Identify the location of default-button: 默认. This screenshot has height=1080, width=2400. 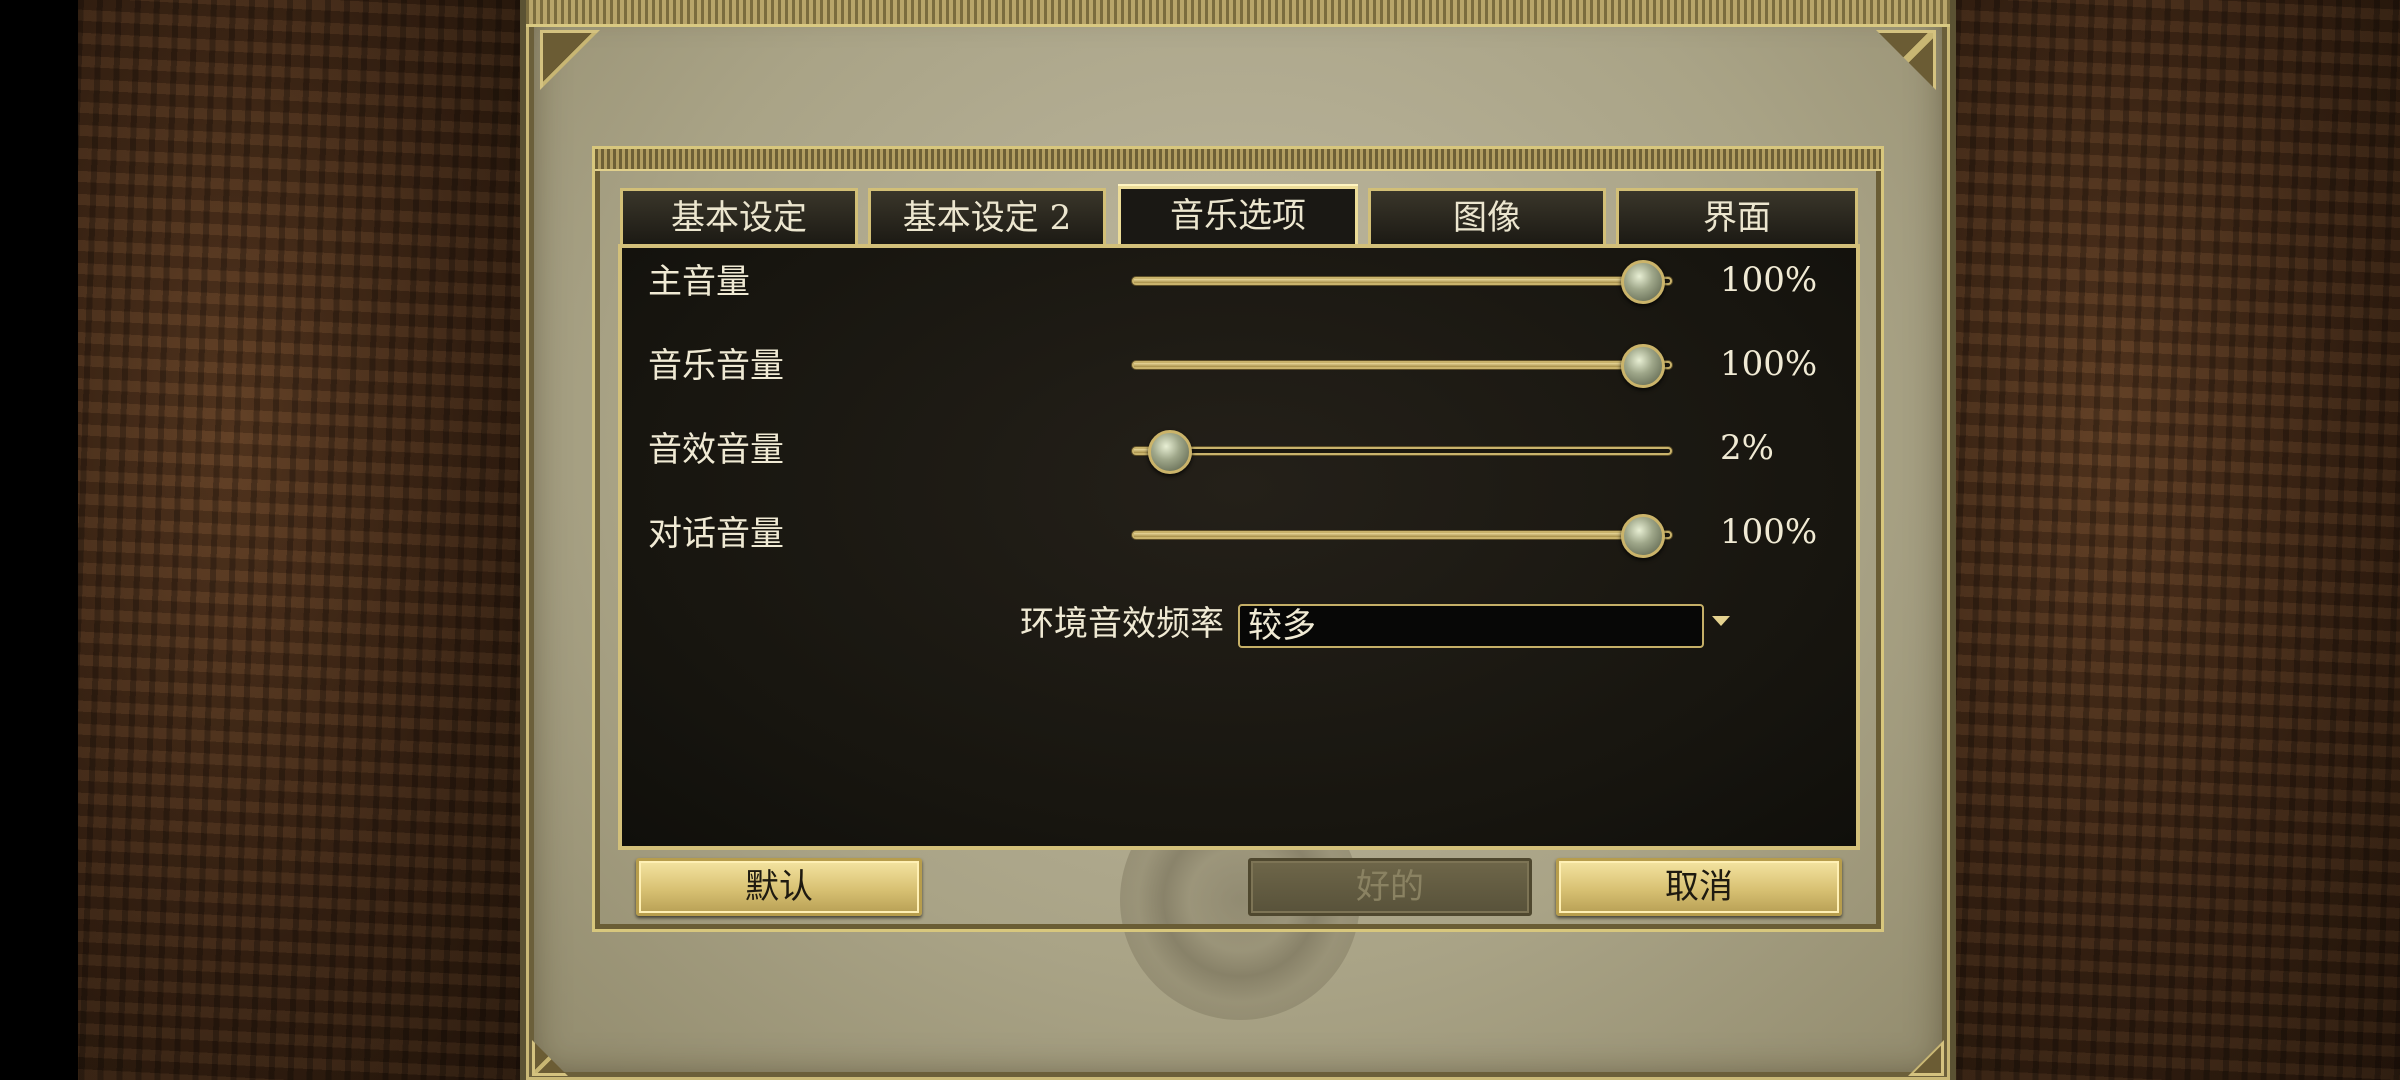
(779, 887).